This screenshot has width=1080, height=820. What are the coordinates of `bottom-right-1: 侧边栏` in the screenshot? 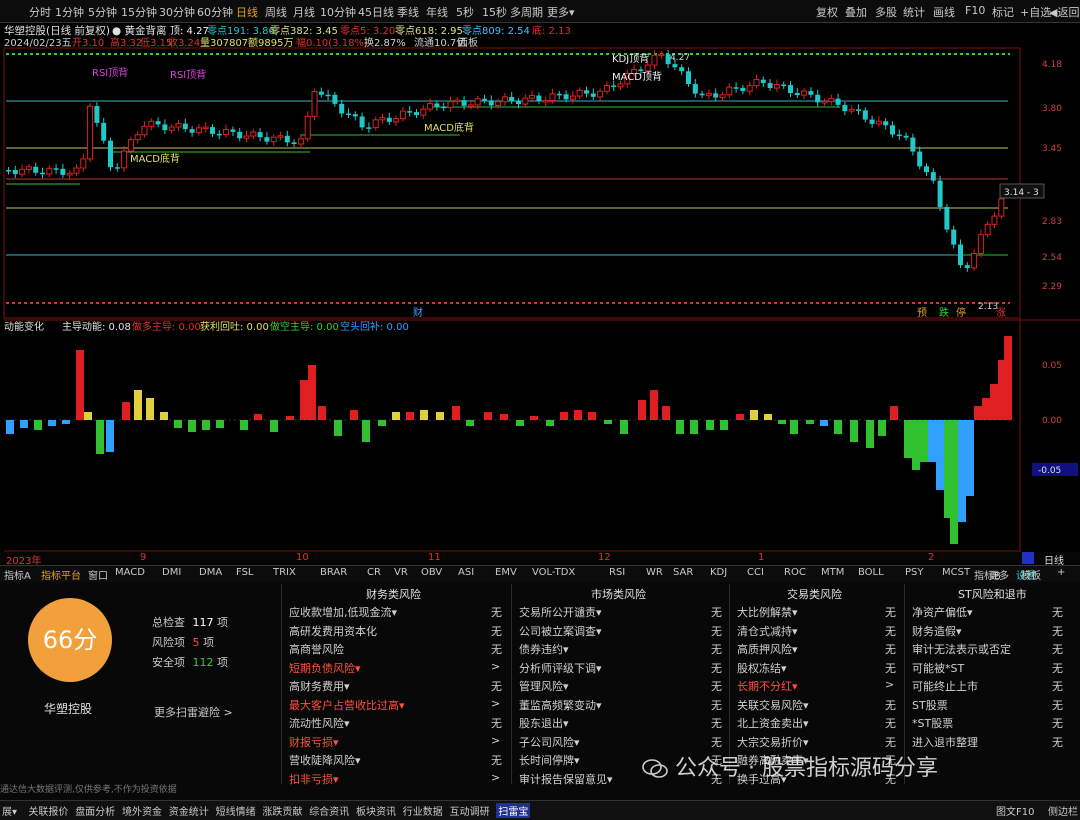 It's located at (1063, 810).